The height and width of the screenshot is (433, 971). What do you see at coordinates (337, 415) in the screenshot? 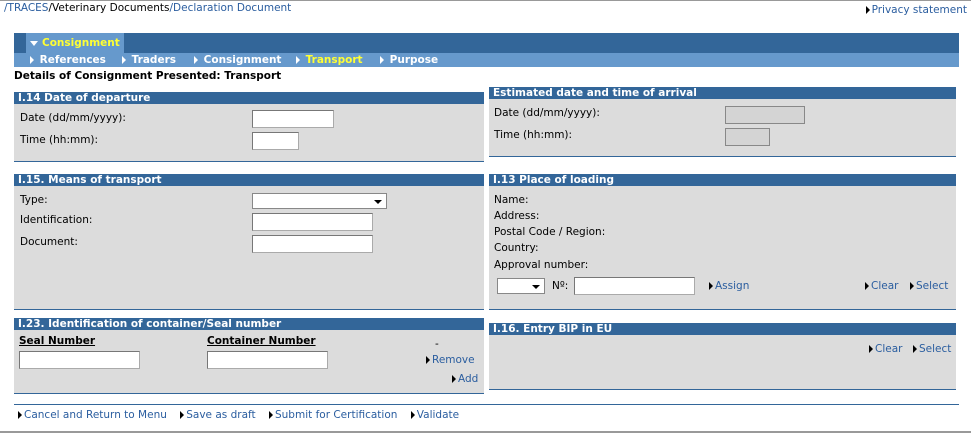
I see `submit-certification-link: Submit for Certification` at bounding box center [337, 415].